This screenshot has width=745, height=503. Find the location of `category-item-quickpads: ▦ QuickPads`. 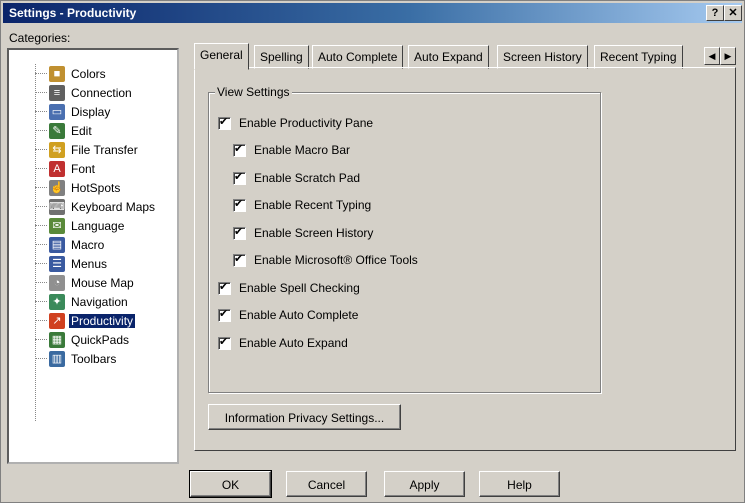

category-item-quickpads: ▦ QuickPads is located at coordinates (72, 339).